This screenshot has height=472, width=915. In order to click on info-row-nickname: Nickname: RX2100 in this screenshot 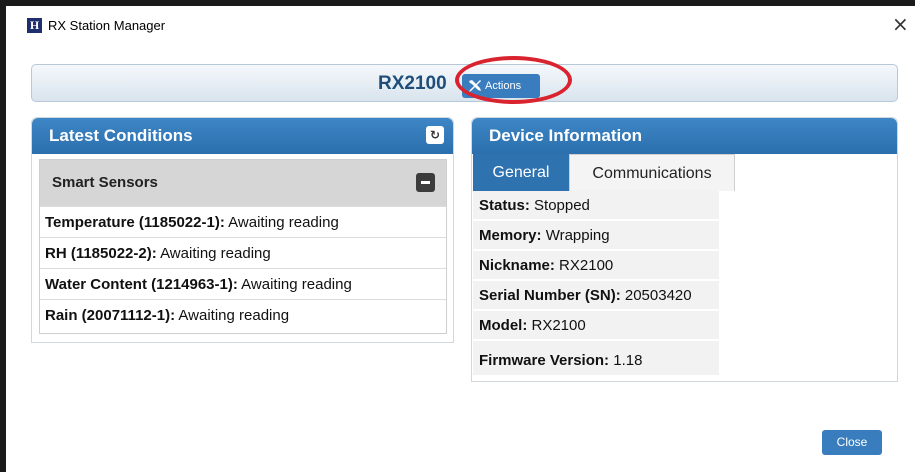, I will do `click(596, 266)`.